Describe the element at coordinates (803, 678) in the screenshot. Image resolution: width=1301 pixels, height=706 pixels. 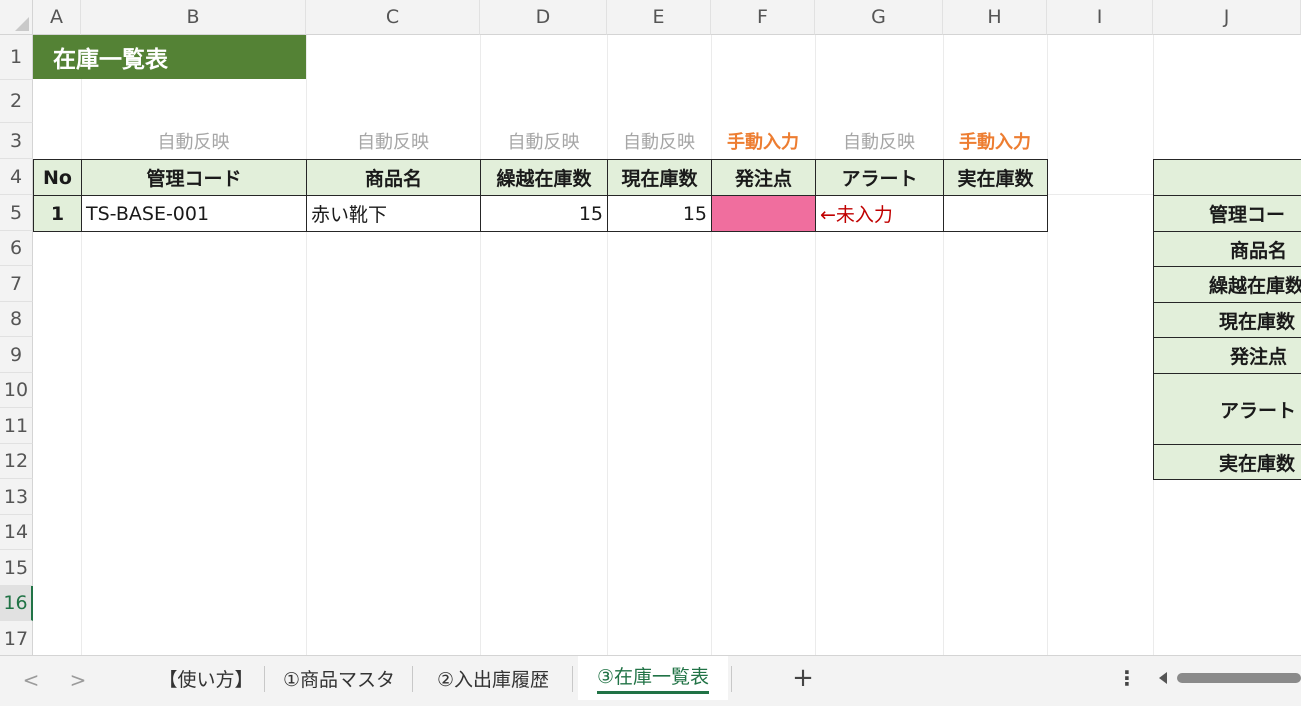
I see `add-sheet-button: +` at that location.